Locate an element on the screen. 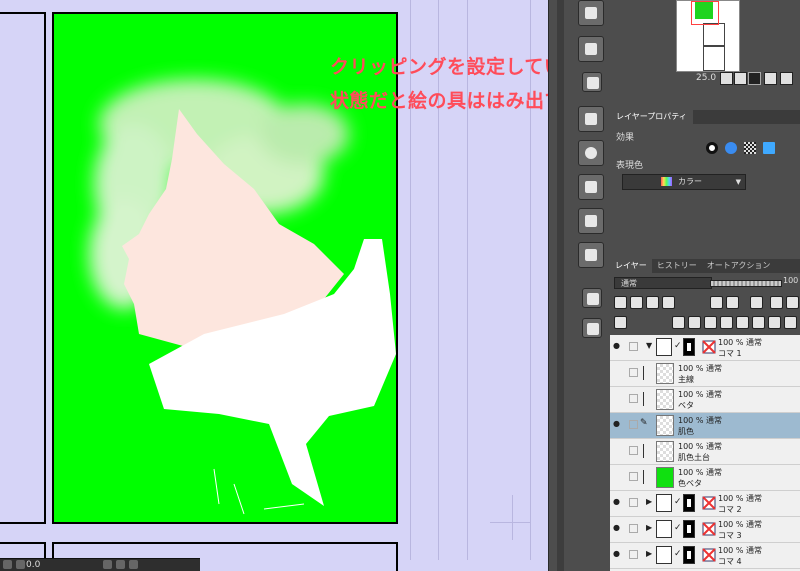 This screenshot has height=571, width=800. layer-folder-row: ● ▶ ✓ 100 % 通常 コマ 4 is located at coordinates (705, 556).